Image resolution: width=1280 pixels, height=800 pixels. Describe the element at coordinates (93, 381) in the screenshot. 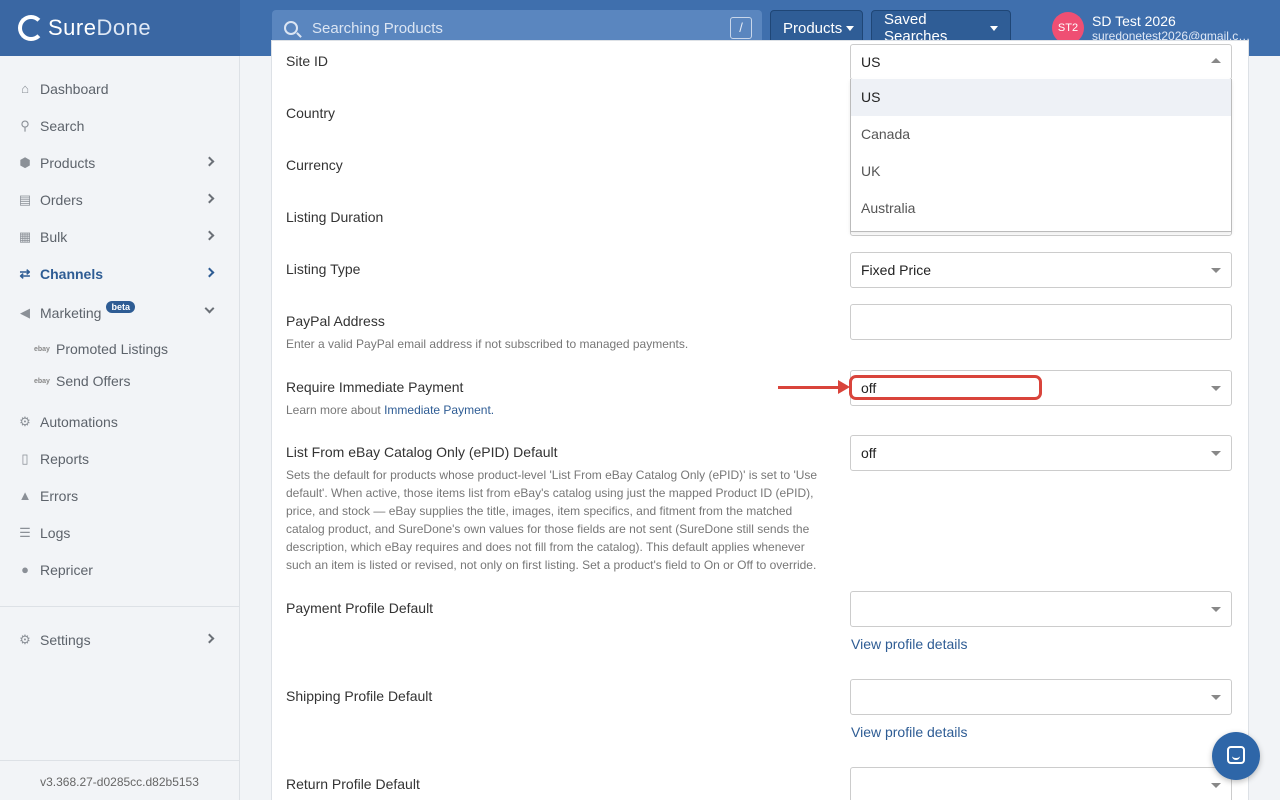

I see `sidebar-subitem-label: Send Offers` at that location.